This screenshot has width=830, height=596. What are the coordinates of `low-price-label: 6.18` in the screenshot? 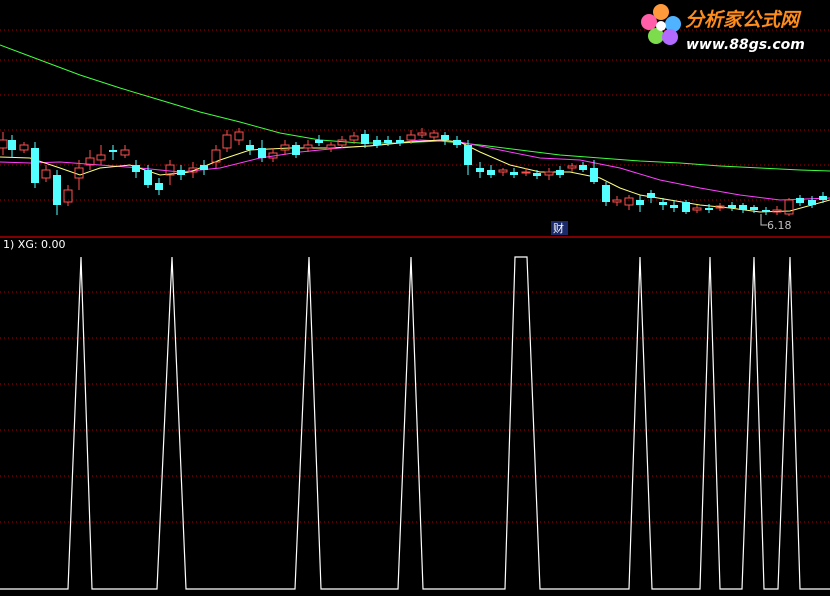 It's located at (779, 225).